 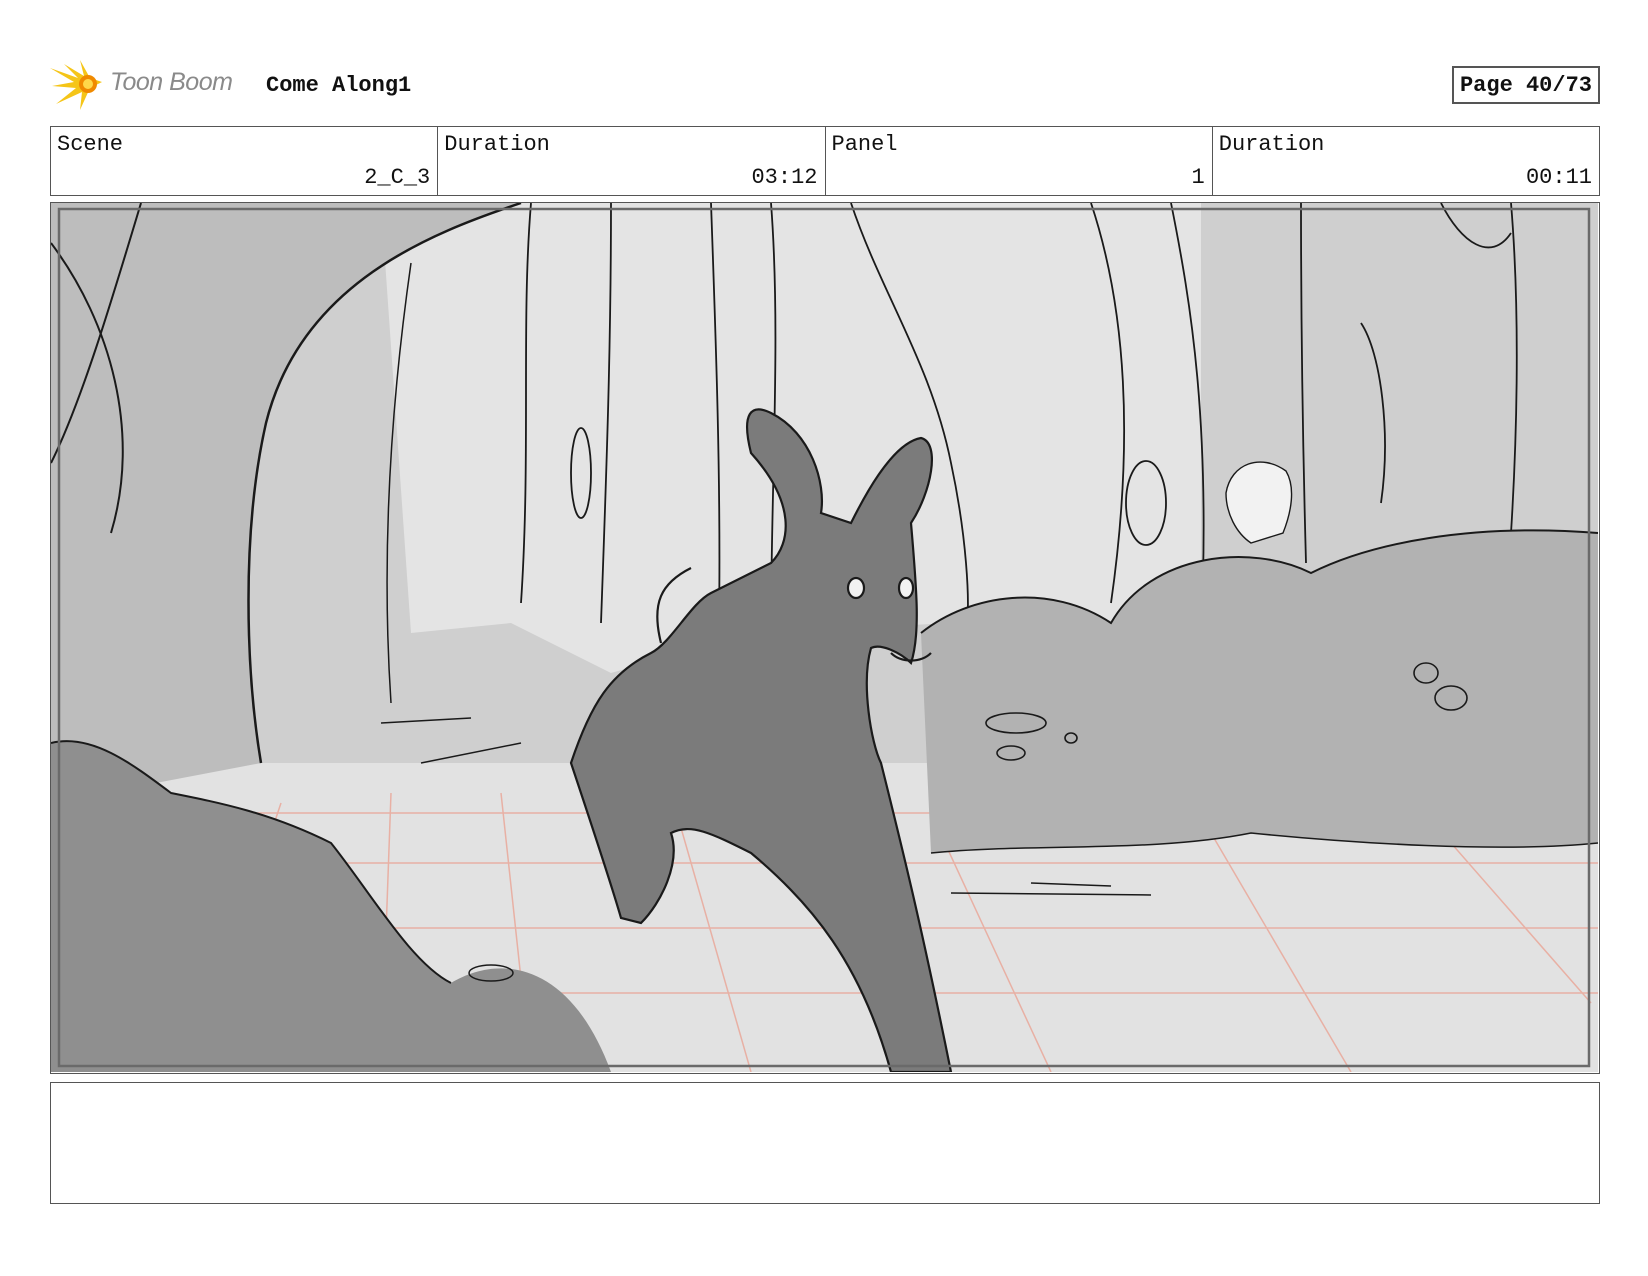 What do you see at coordinates (825, 1143) in the screenshot?
I see `panel-notes-box` at bounding box center [825, 1143].